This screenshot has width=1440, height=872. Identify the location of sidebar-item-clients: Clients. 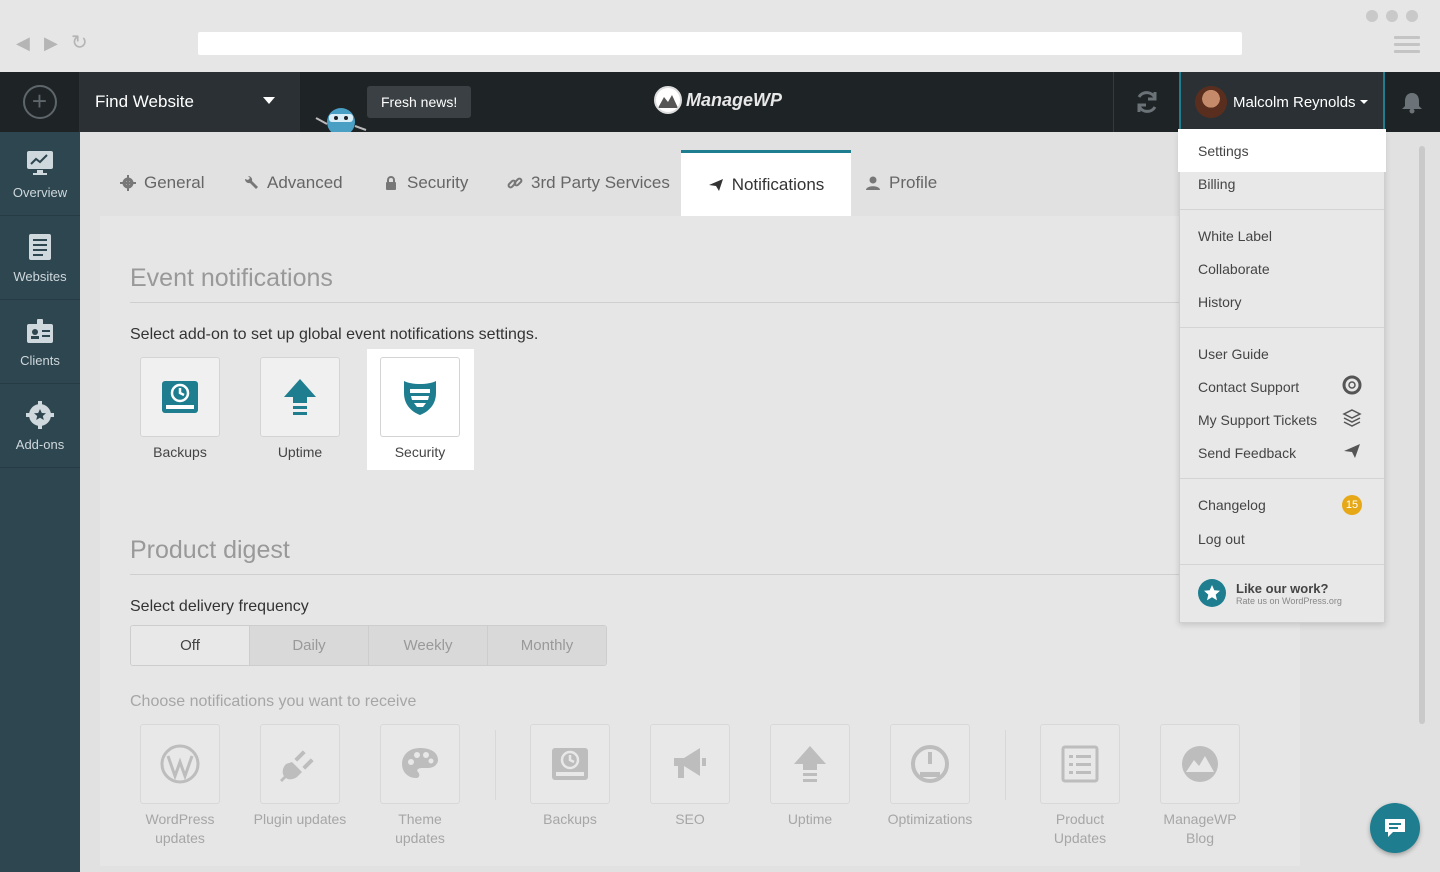
(40, 342).